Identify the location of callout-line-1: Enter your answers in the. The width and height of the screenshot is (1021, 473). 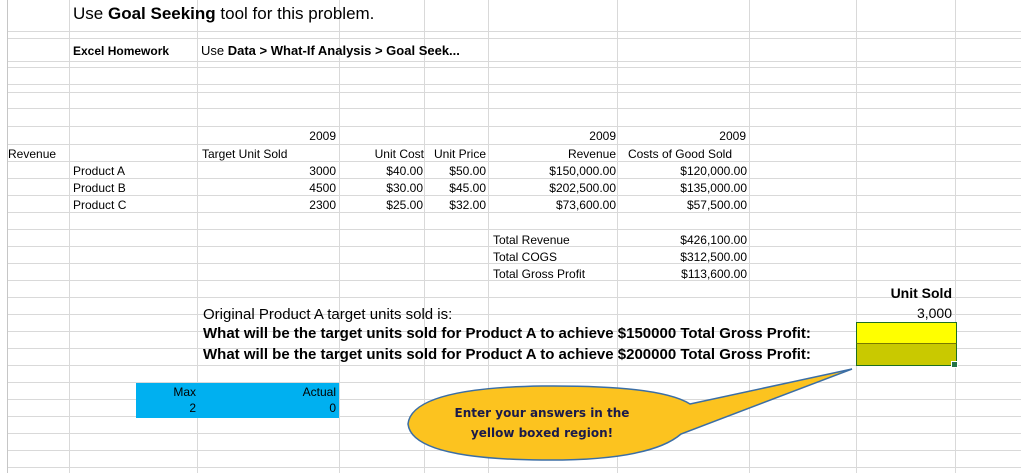
(542, 413).